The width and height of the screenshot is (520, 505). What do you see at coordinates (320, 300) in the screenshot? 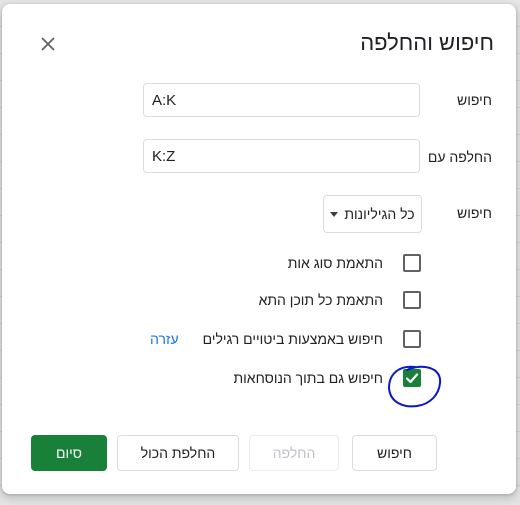
I see `match-entire-cell-label: התאמת כל תוכן התא` at bounding box center [320, 300].